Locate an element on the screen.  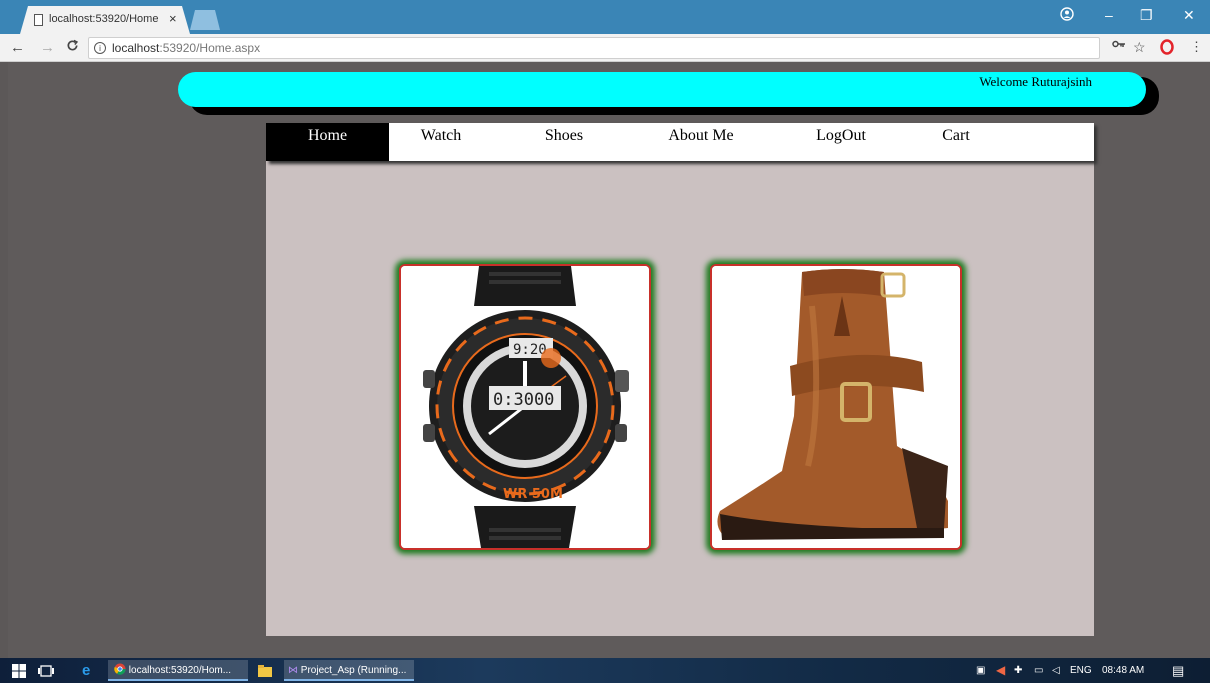
nav-shoes: Shoes is located at coordinates (564, 142).